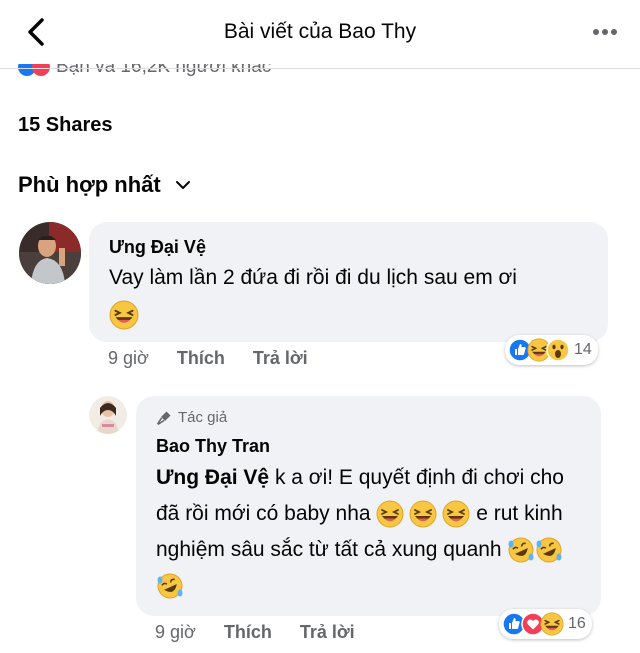 Image resolution: width=640 pixels, height=653 pixels. What do you see at coordinates (37, 32) in the screenshot?
I see `back-arrow-icon` at bounding box center [37, 32].